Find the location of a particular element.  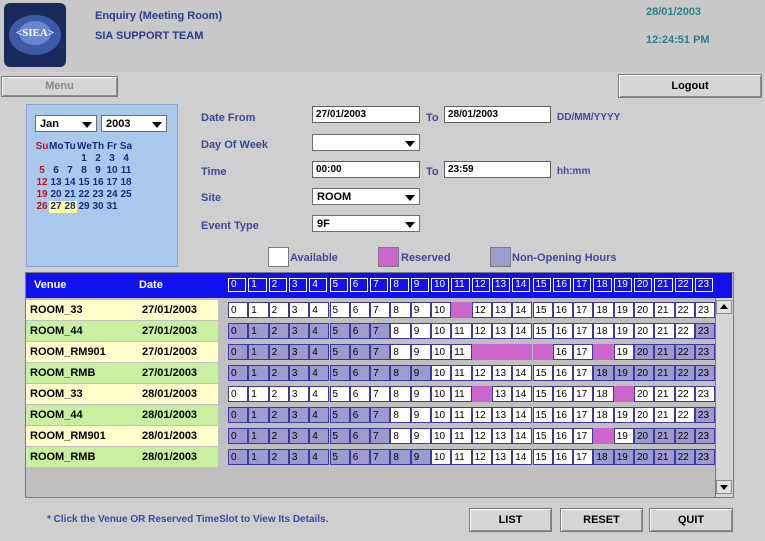

calendar-day: 25 is located at coordinates (126, 195).